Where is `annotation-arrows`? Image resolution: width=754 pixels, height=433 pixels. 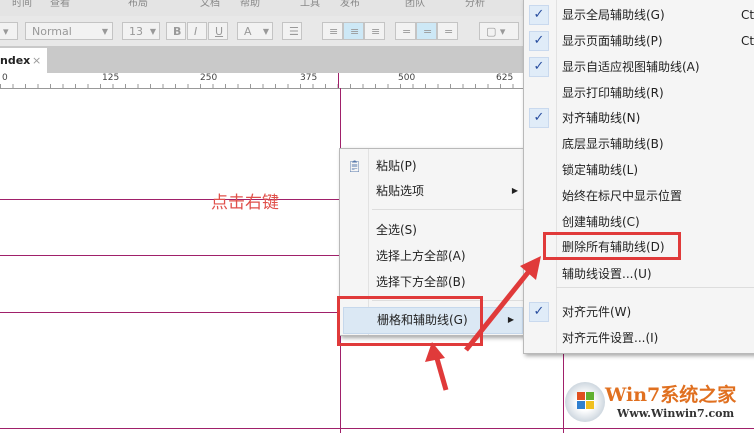 annotation-arrows is located at coordinates (483, 323).